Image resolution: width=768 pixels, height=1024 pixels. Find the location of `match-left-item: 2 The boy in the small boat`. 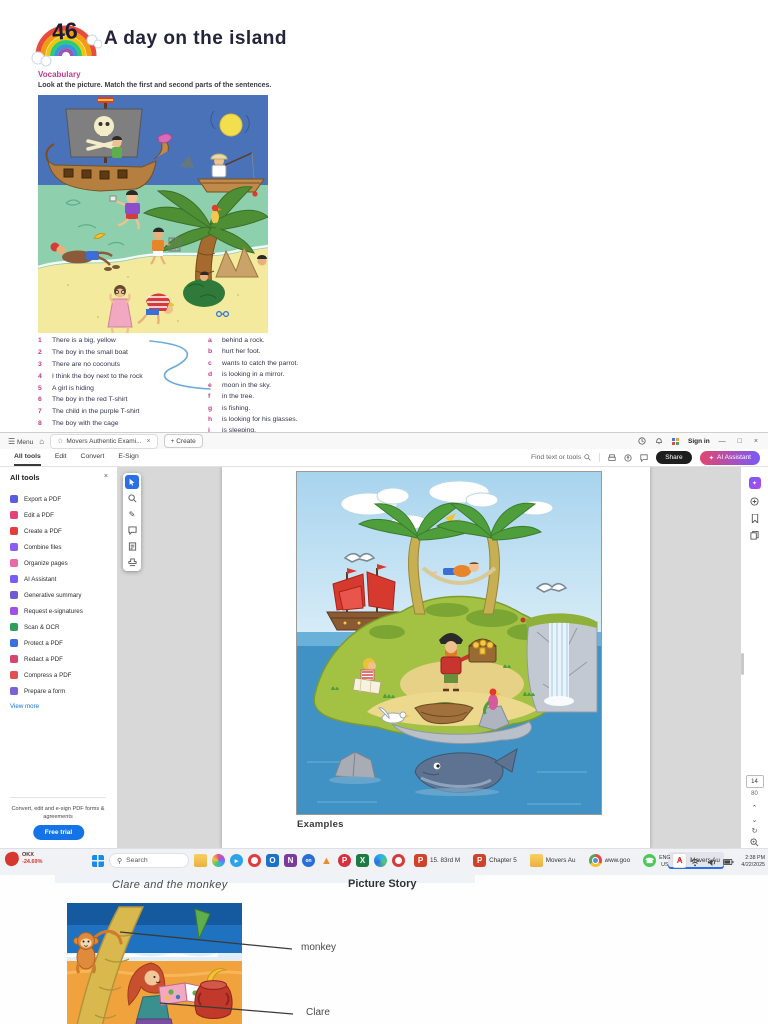

match-left-item: 2 The boy in the small boat is located at coordinates (90, 355).